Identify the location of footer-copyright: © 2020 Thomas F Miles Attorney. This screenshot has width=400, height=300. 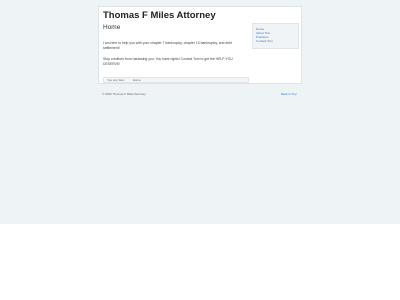
(124, 94).